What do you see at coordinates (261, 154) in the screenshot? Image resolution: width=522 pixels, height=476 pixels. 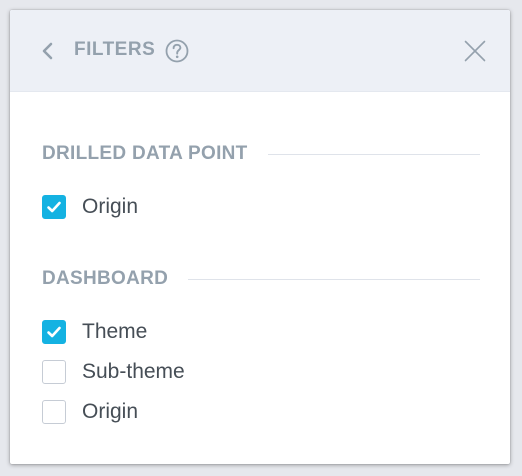 I see `section-drilled-data-point: DRILLED DATA POINT` at bounding box center [261, 154].